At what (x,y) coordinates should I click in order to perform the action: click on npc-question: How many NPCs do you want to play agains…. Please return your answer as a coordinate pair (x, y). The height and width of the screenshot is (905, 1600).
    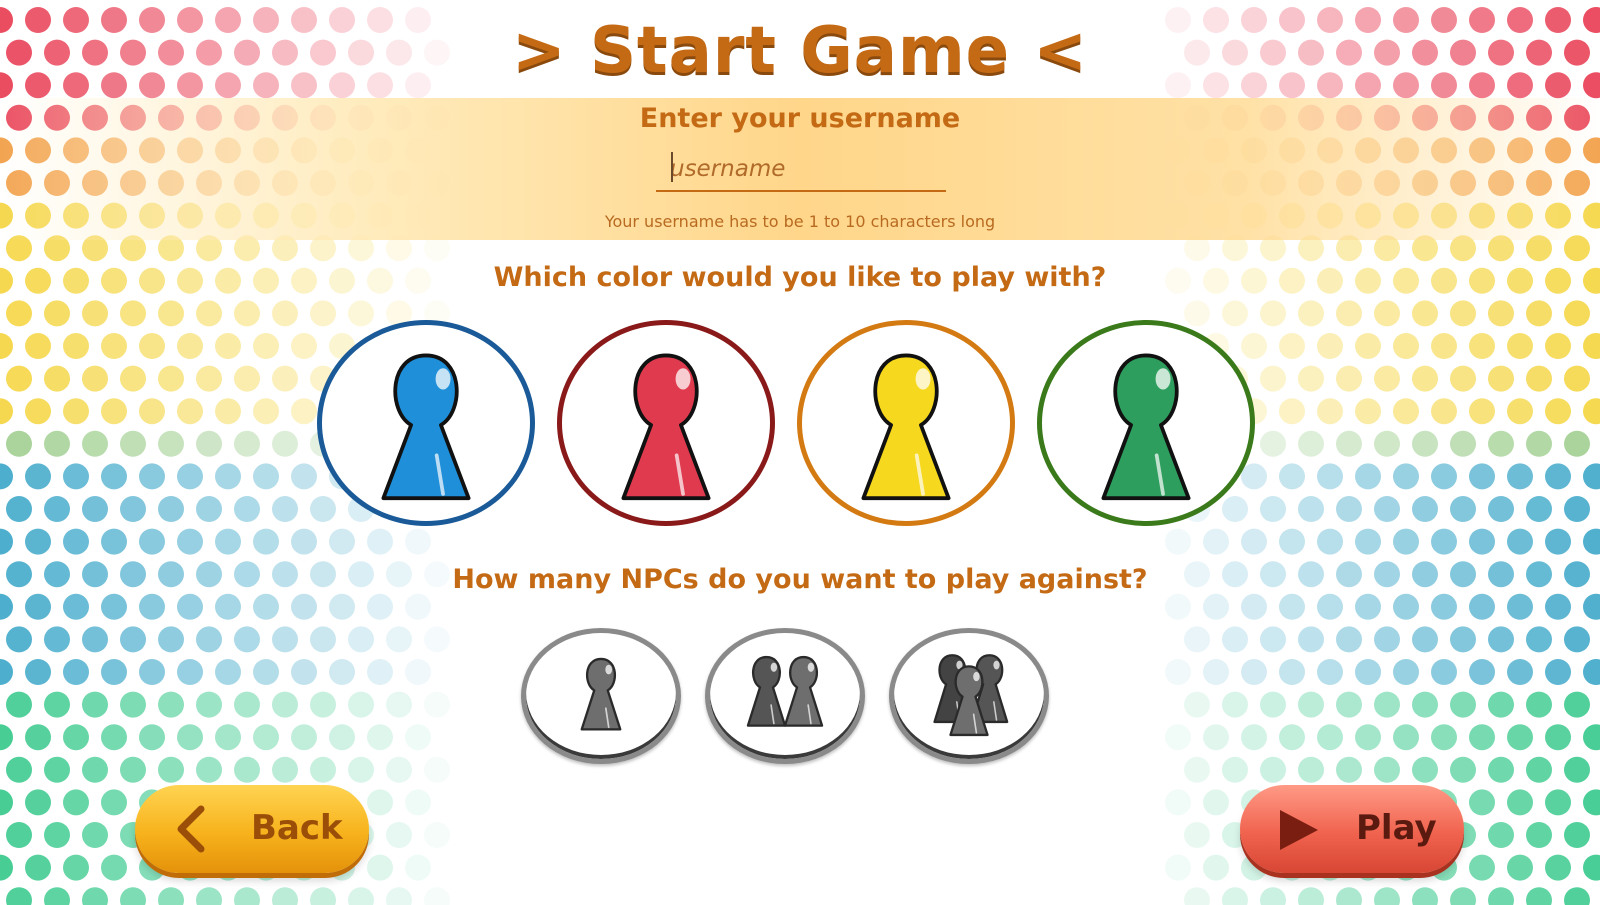
    Looking at the image, I should click on (800, 579).